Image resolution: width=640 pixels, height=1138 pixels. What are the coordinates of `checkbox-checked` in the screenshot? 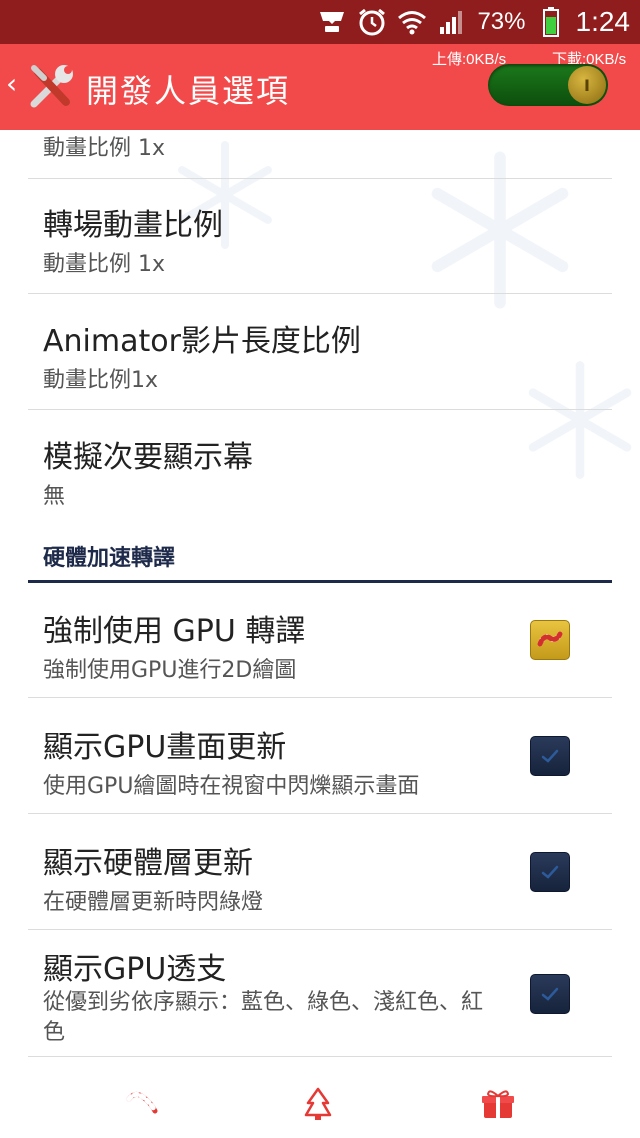 It's located at (550, 640).